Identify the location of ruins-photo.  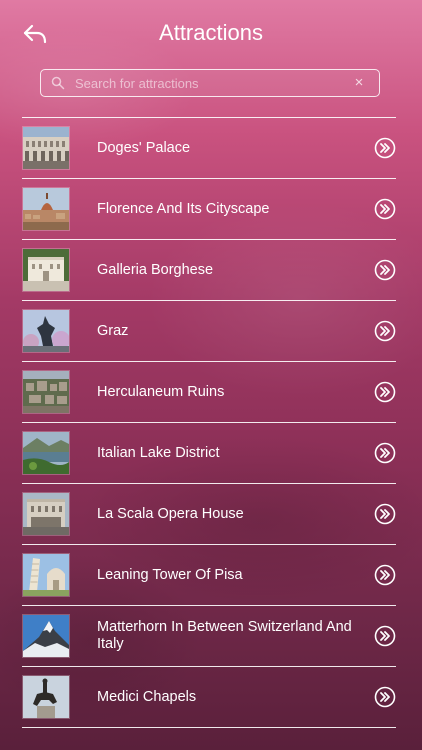
(46, 392).